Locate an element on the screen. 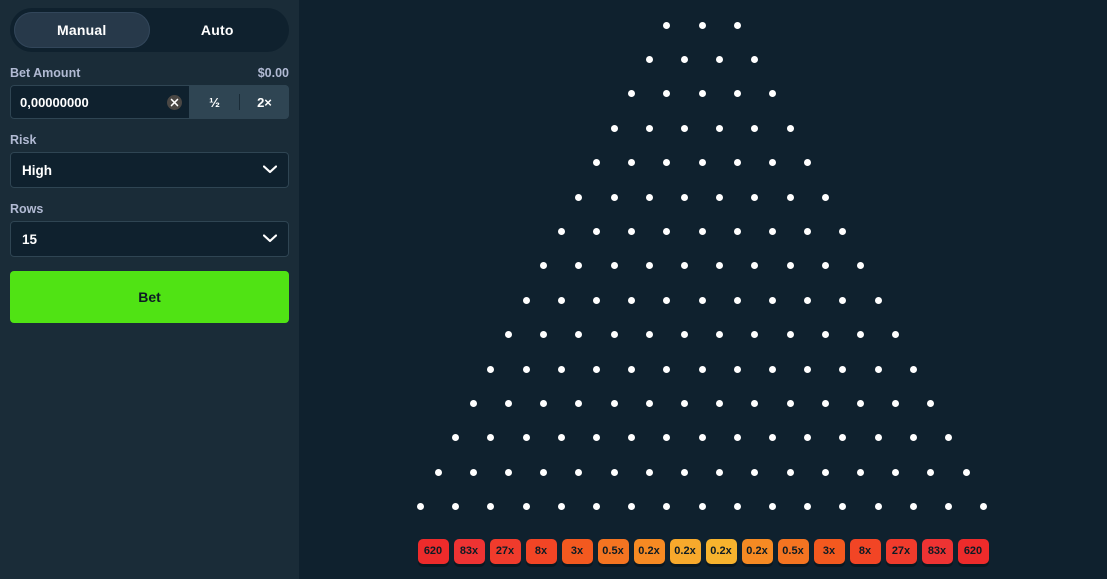 The height and width of the screenshot is (579, 1107). clear-circle-x-icon is located at coordinates (174, 102).